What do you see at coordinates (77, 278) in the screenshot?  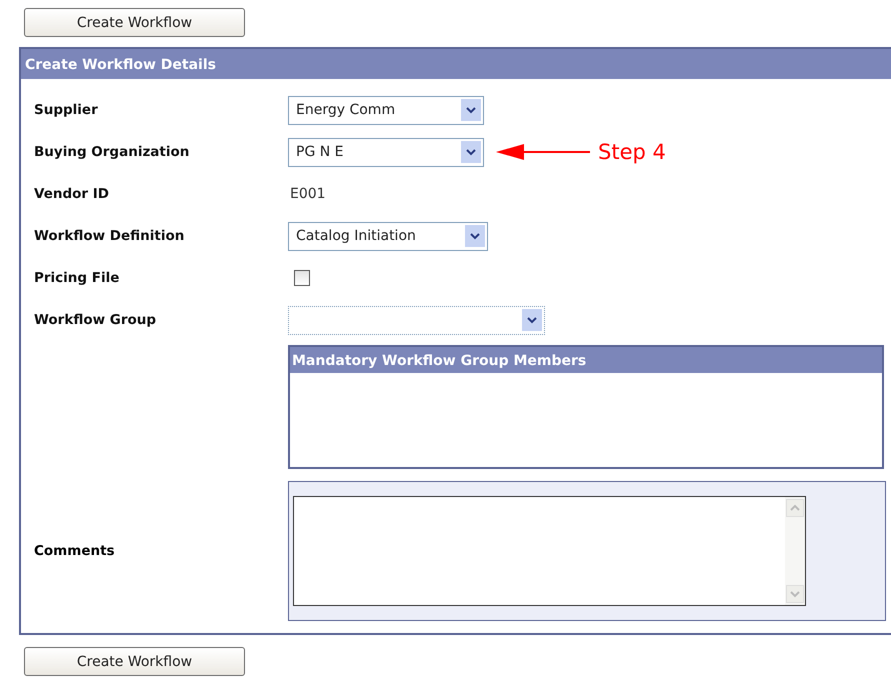 I see `field-label: Pricing File` at bounding box center [77, 278].